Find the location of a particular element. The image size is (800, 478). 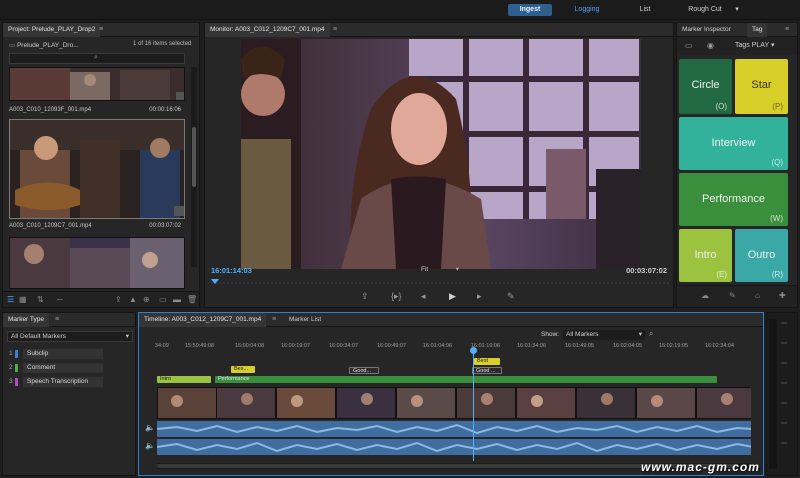

monitor-tabbar: Monitor: A003_C012_1209C7_001.mp4 ≡ is located at coordinates (439, 30).